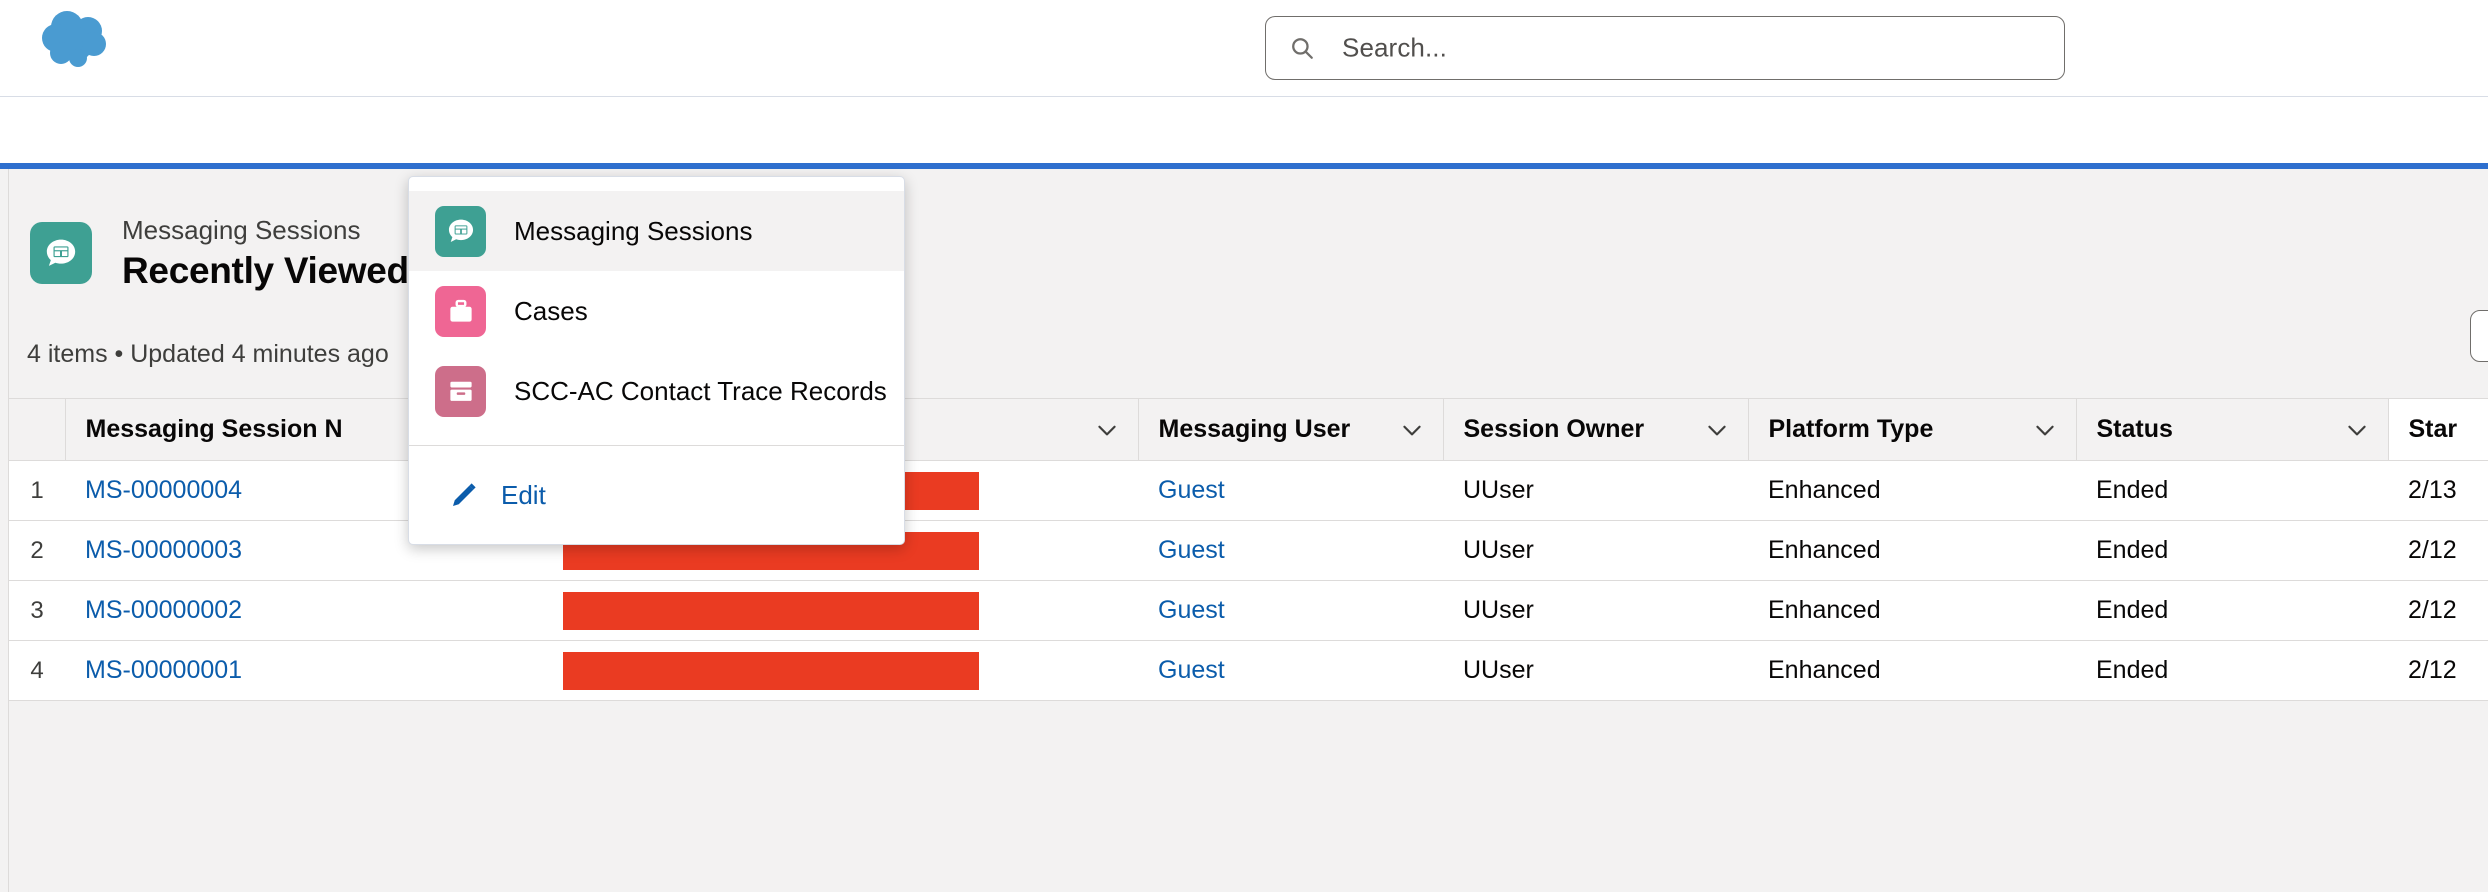  Describe the element at coordinates (304, 670) in the screenshot. I see `cell-session-name: MS-00000001` at that location.